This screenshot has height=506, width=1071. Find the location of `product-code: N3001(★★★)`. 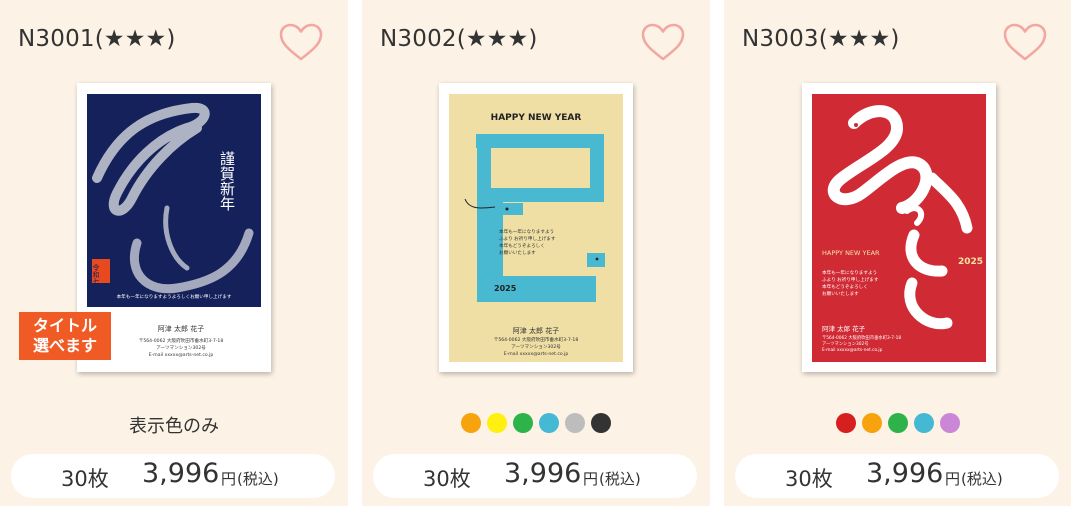

product-code: N3001(★★★) is located at coordinates (97, 39).